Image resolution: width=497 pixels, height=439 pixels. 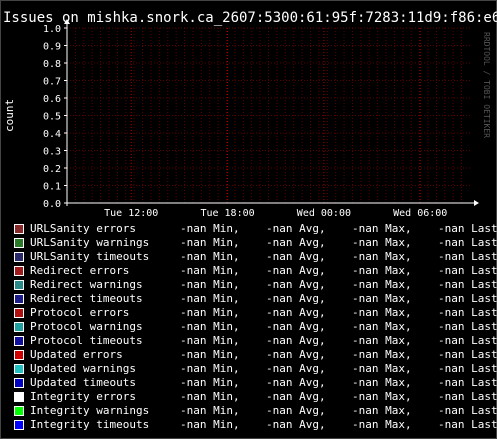 I want to click on legend-series-name: Updated errors, so click(x=76, y=354).